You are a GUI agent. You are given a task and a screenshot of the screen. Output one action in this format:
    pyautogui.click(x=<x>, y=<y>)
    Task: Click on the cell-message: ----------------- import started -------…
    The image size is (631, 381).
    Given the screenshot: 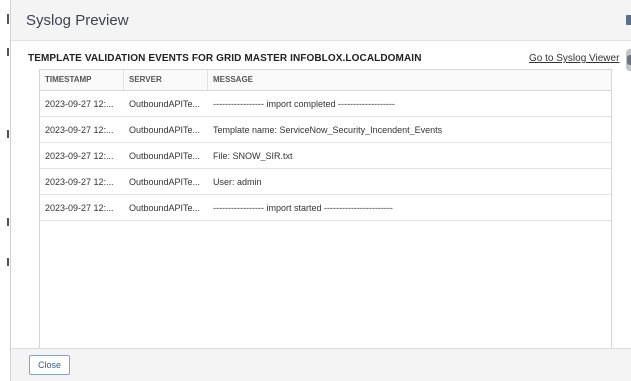 What is the action you would take?
    pyautogui.click(x=303, y=207)
    